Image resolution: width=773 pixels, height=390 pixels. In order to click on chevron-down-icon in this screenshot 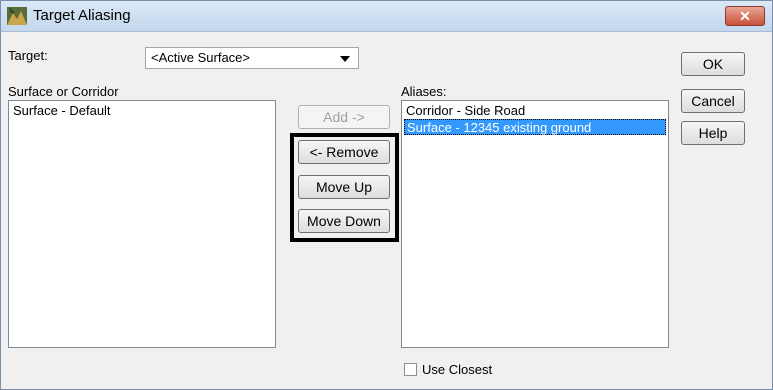, I will do `click(345, 59)`.